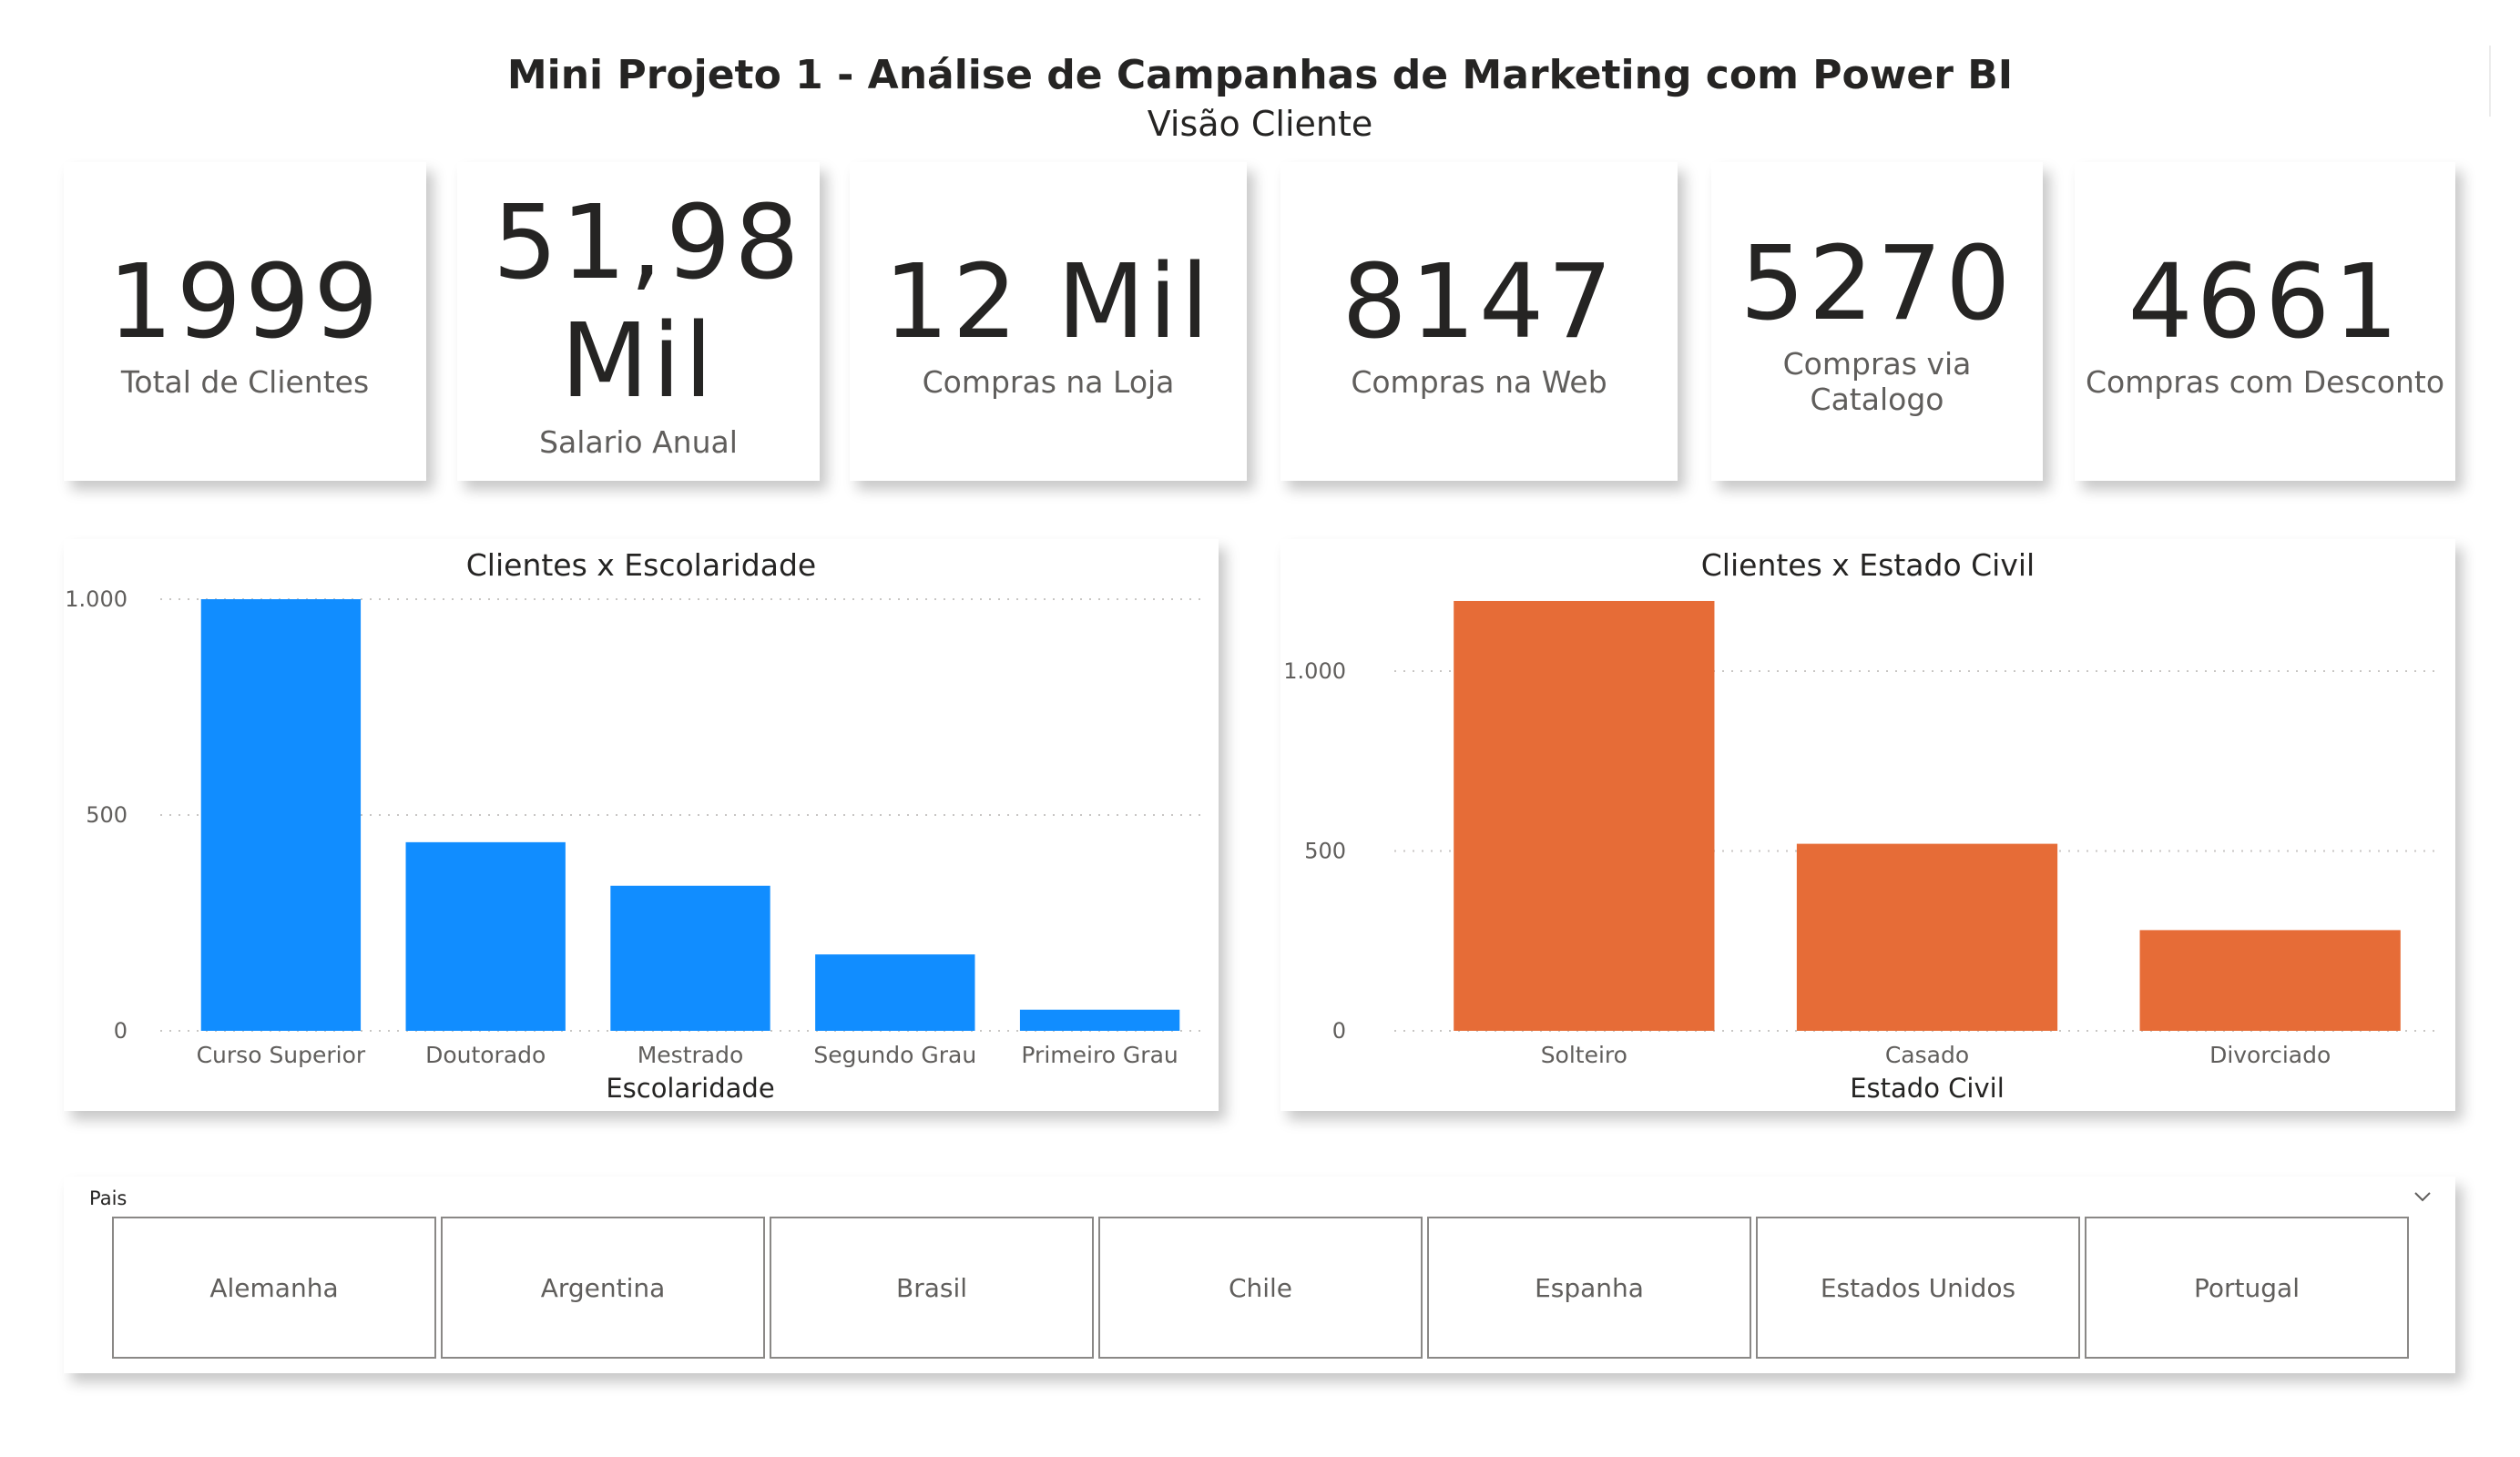 The height and width of the screenshot is (1457, 2520). I want to click on x-axis-title: Escolaridade, so click(690, 1089).